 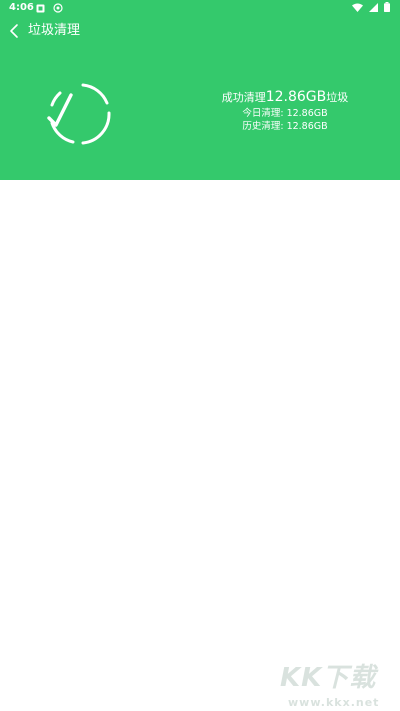 I want to click on today-clean-stat: 今日清理: 12.86GB, so click(x=285, y=113).